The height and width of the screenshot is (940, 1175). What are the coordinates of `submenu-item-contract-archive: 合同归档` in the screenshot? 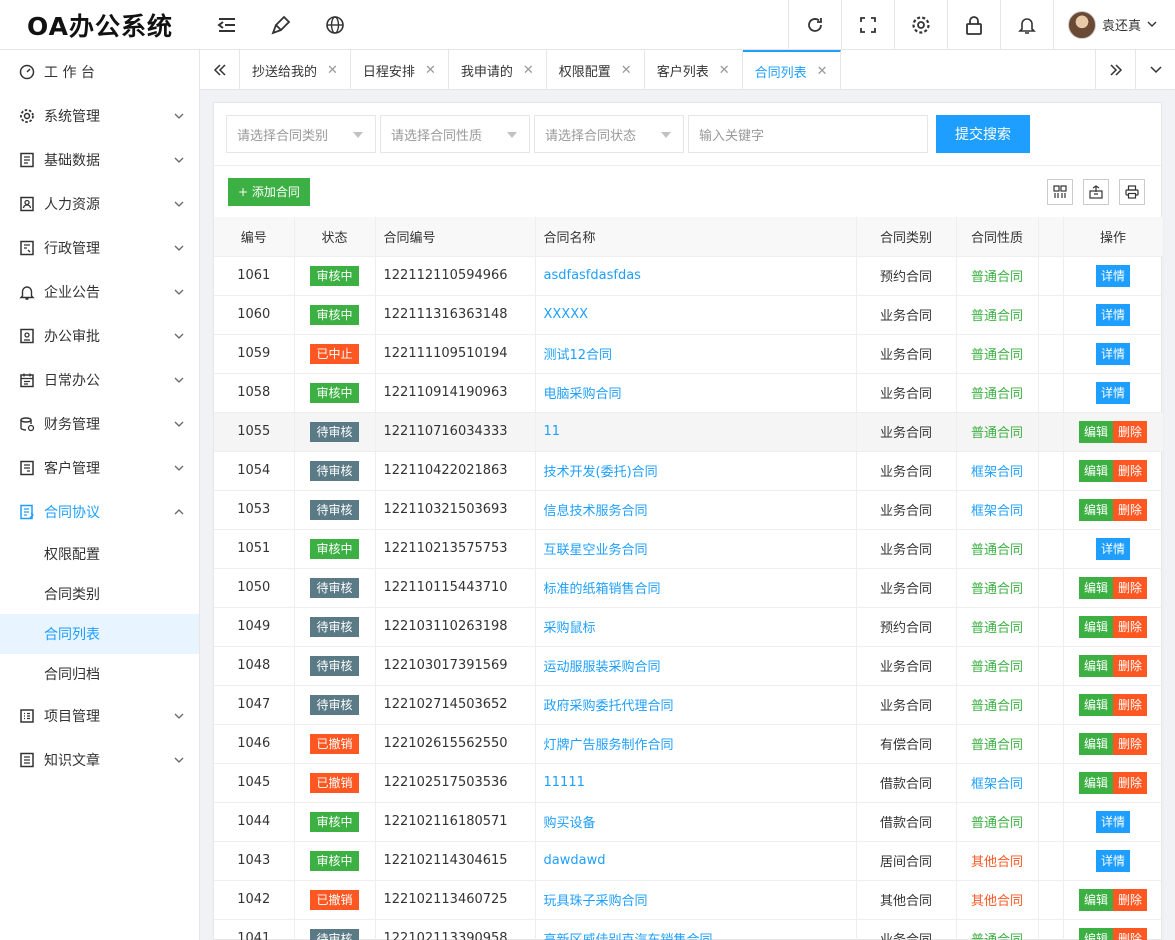 It's located at (99, 674).